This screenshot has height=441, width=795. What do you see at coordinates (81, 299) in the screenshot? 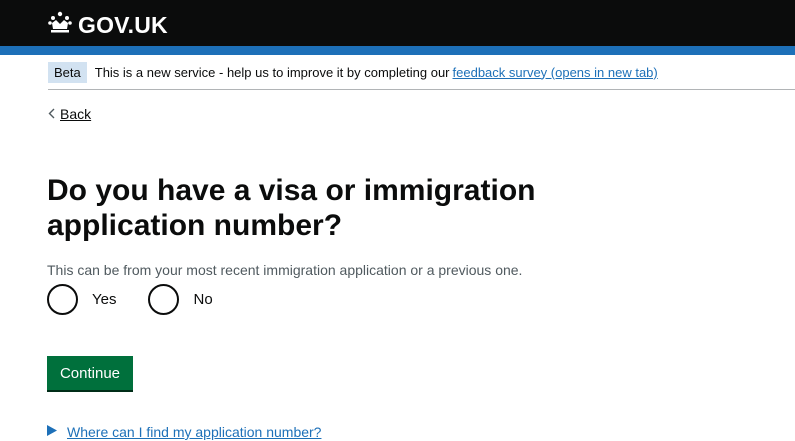
I see `radio-yes: Yes` at bounding box center [81, 299].